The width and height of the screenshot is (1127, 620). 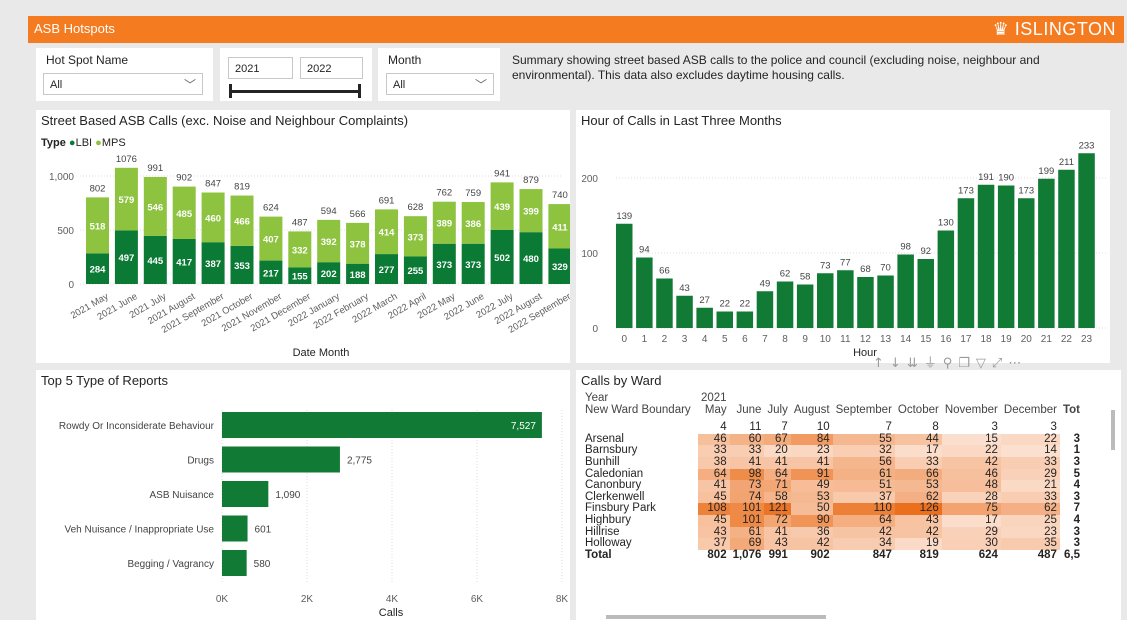 What do you see at coordinates (321, 353) in the screenshot?
I see `x-axis-title: Date Month` at bounding box center [321, 353].